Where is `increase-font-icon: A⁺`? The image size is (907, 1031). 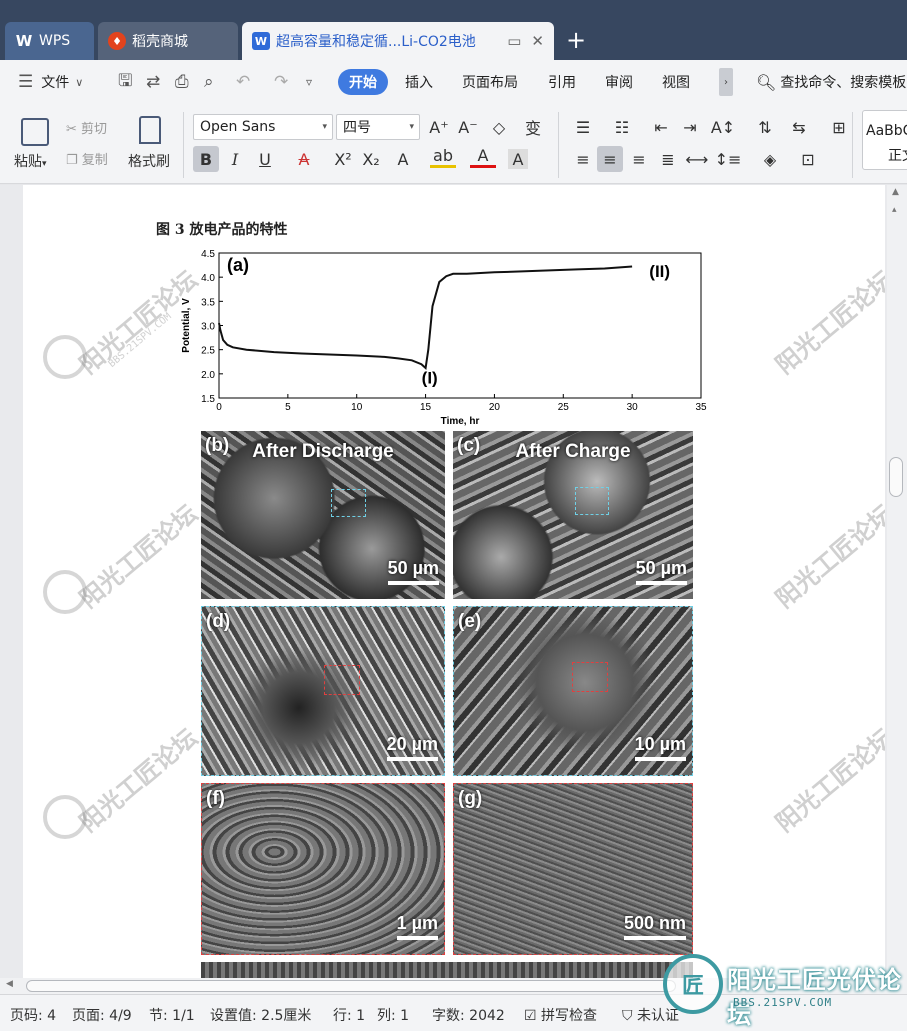 increase-font-icon: A⁺ is located at coordinates (439, 127).